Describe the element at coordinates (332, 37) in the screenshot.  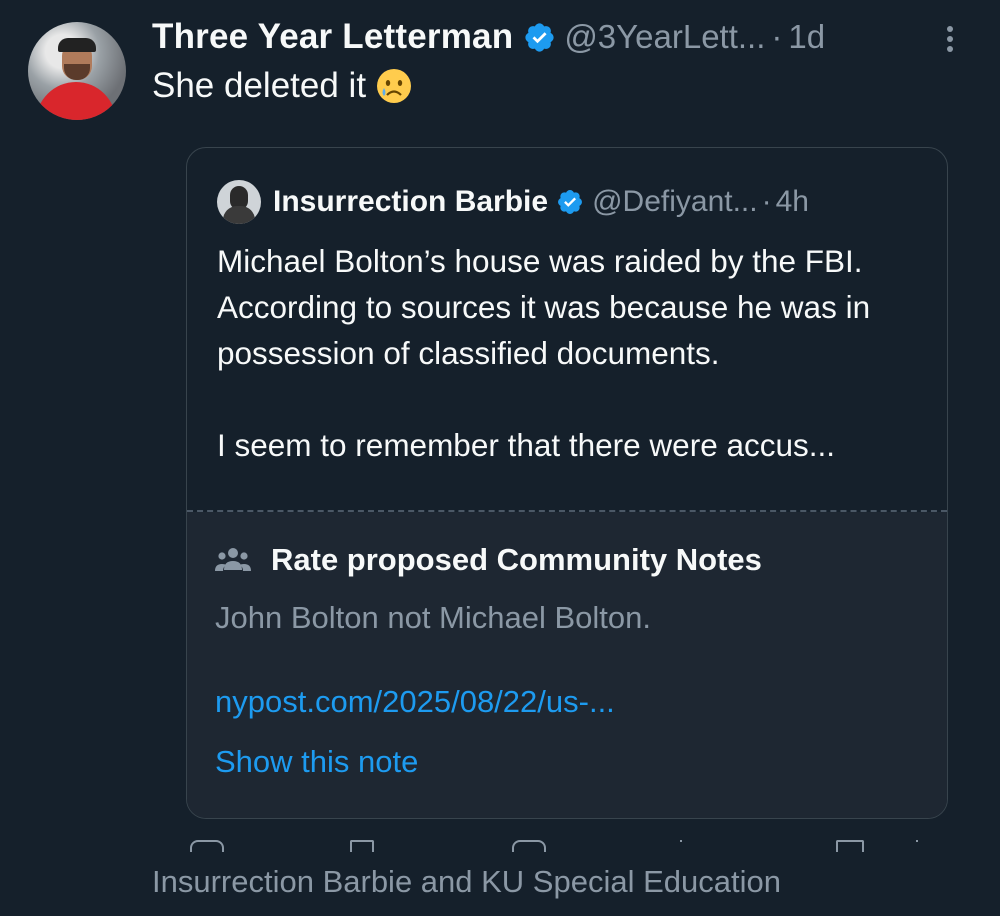
I see `author-name: Three Year Letterman` at that location.